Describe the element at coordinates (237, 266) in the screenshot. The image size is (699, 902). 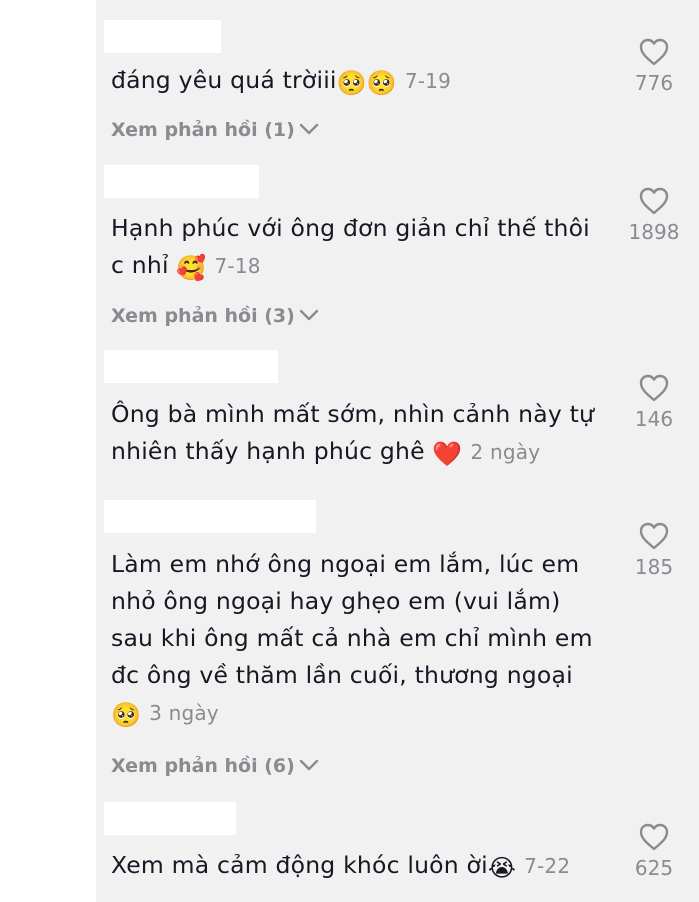
I see `comment-date: 7-18` at that location.